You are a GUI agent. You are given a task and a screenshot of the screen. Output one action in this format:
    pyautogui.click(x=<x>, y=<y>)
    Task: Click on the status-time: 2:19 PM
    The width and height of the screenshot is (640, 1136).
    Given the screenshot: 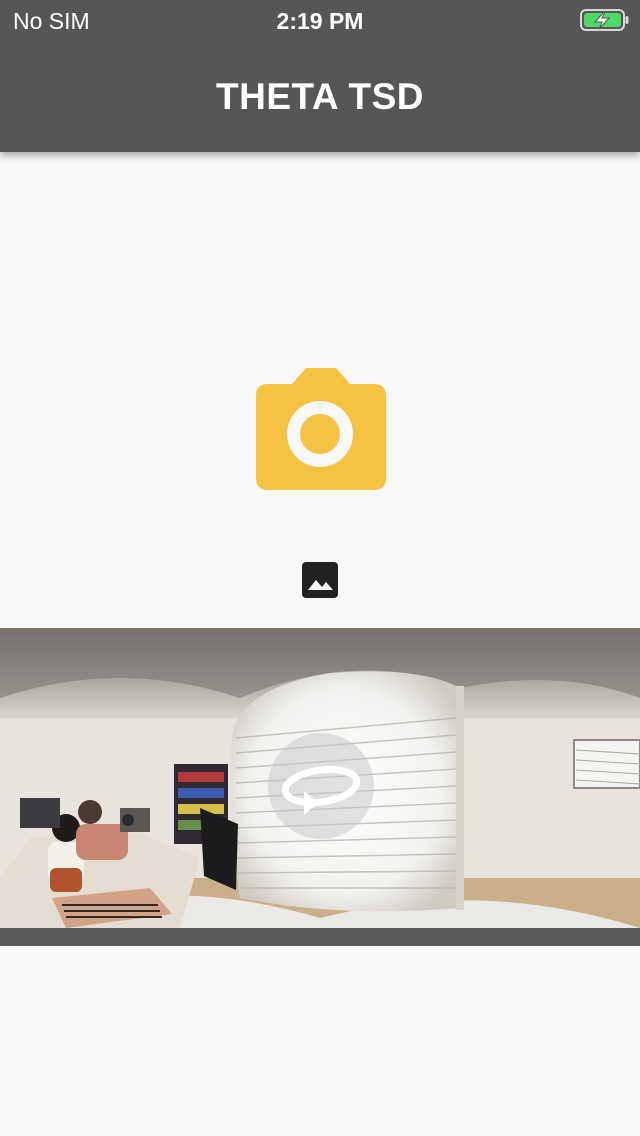 What is the action you would take?
    pyautogui.click(x=320, y=21)
    